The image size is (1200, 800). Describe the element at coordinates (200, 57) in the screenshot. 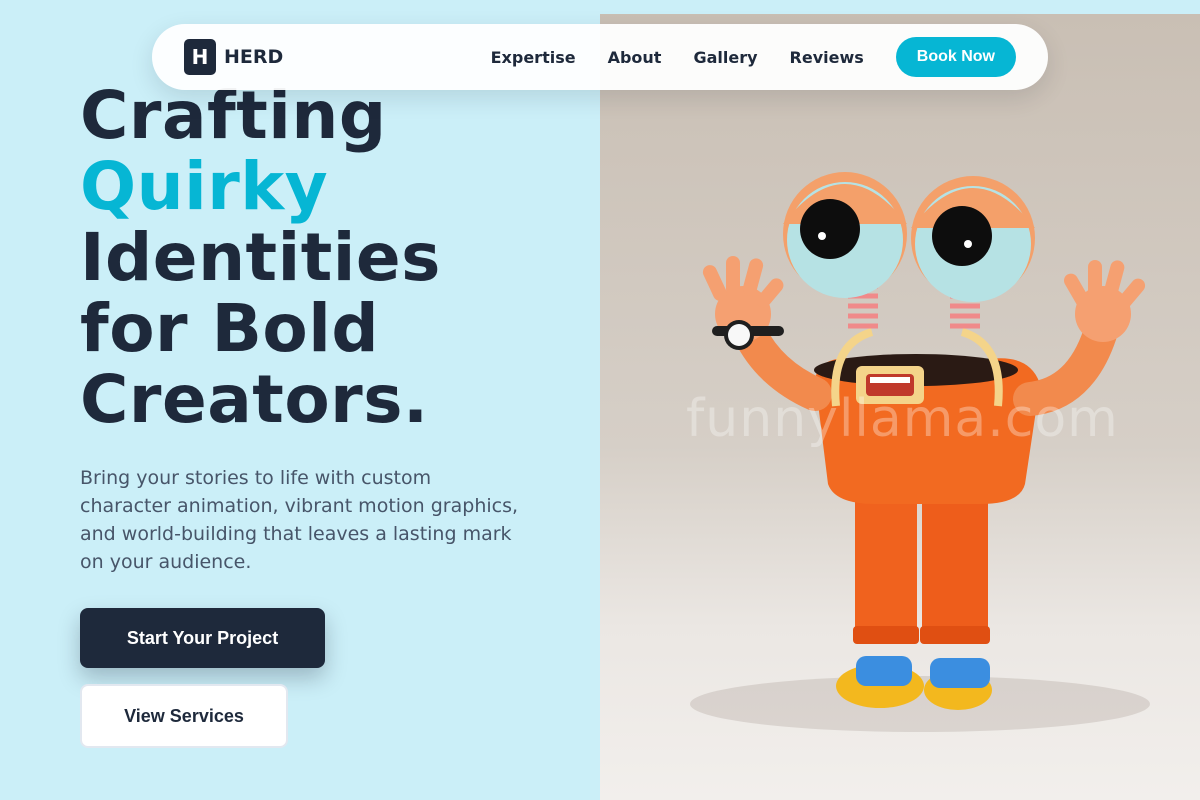

I see `logo-mark: H` at that location.